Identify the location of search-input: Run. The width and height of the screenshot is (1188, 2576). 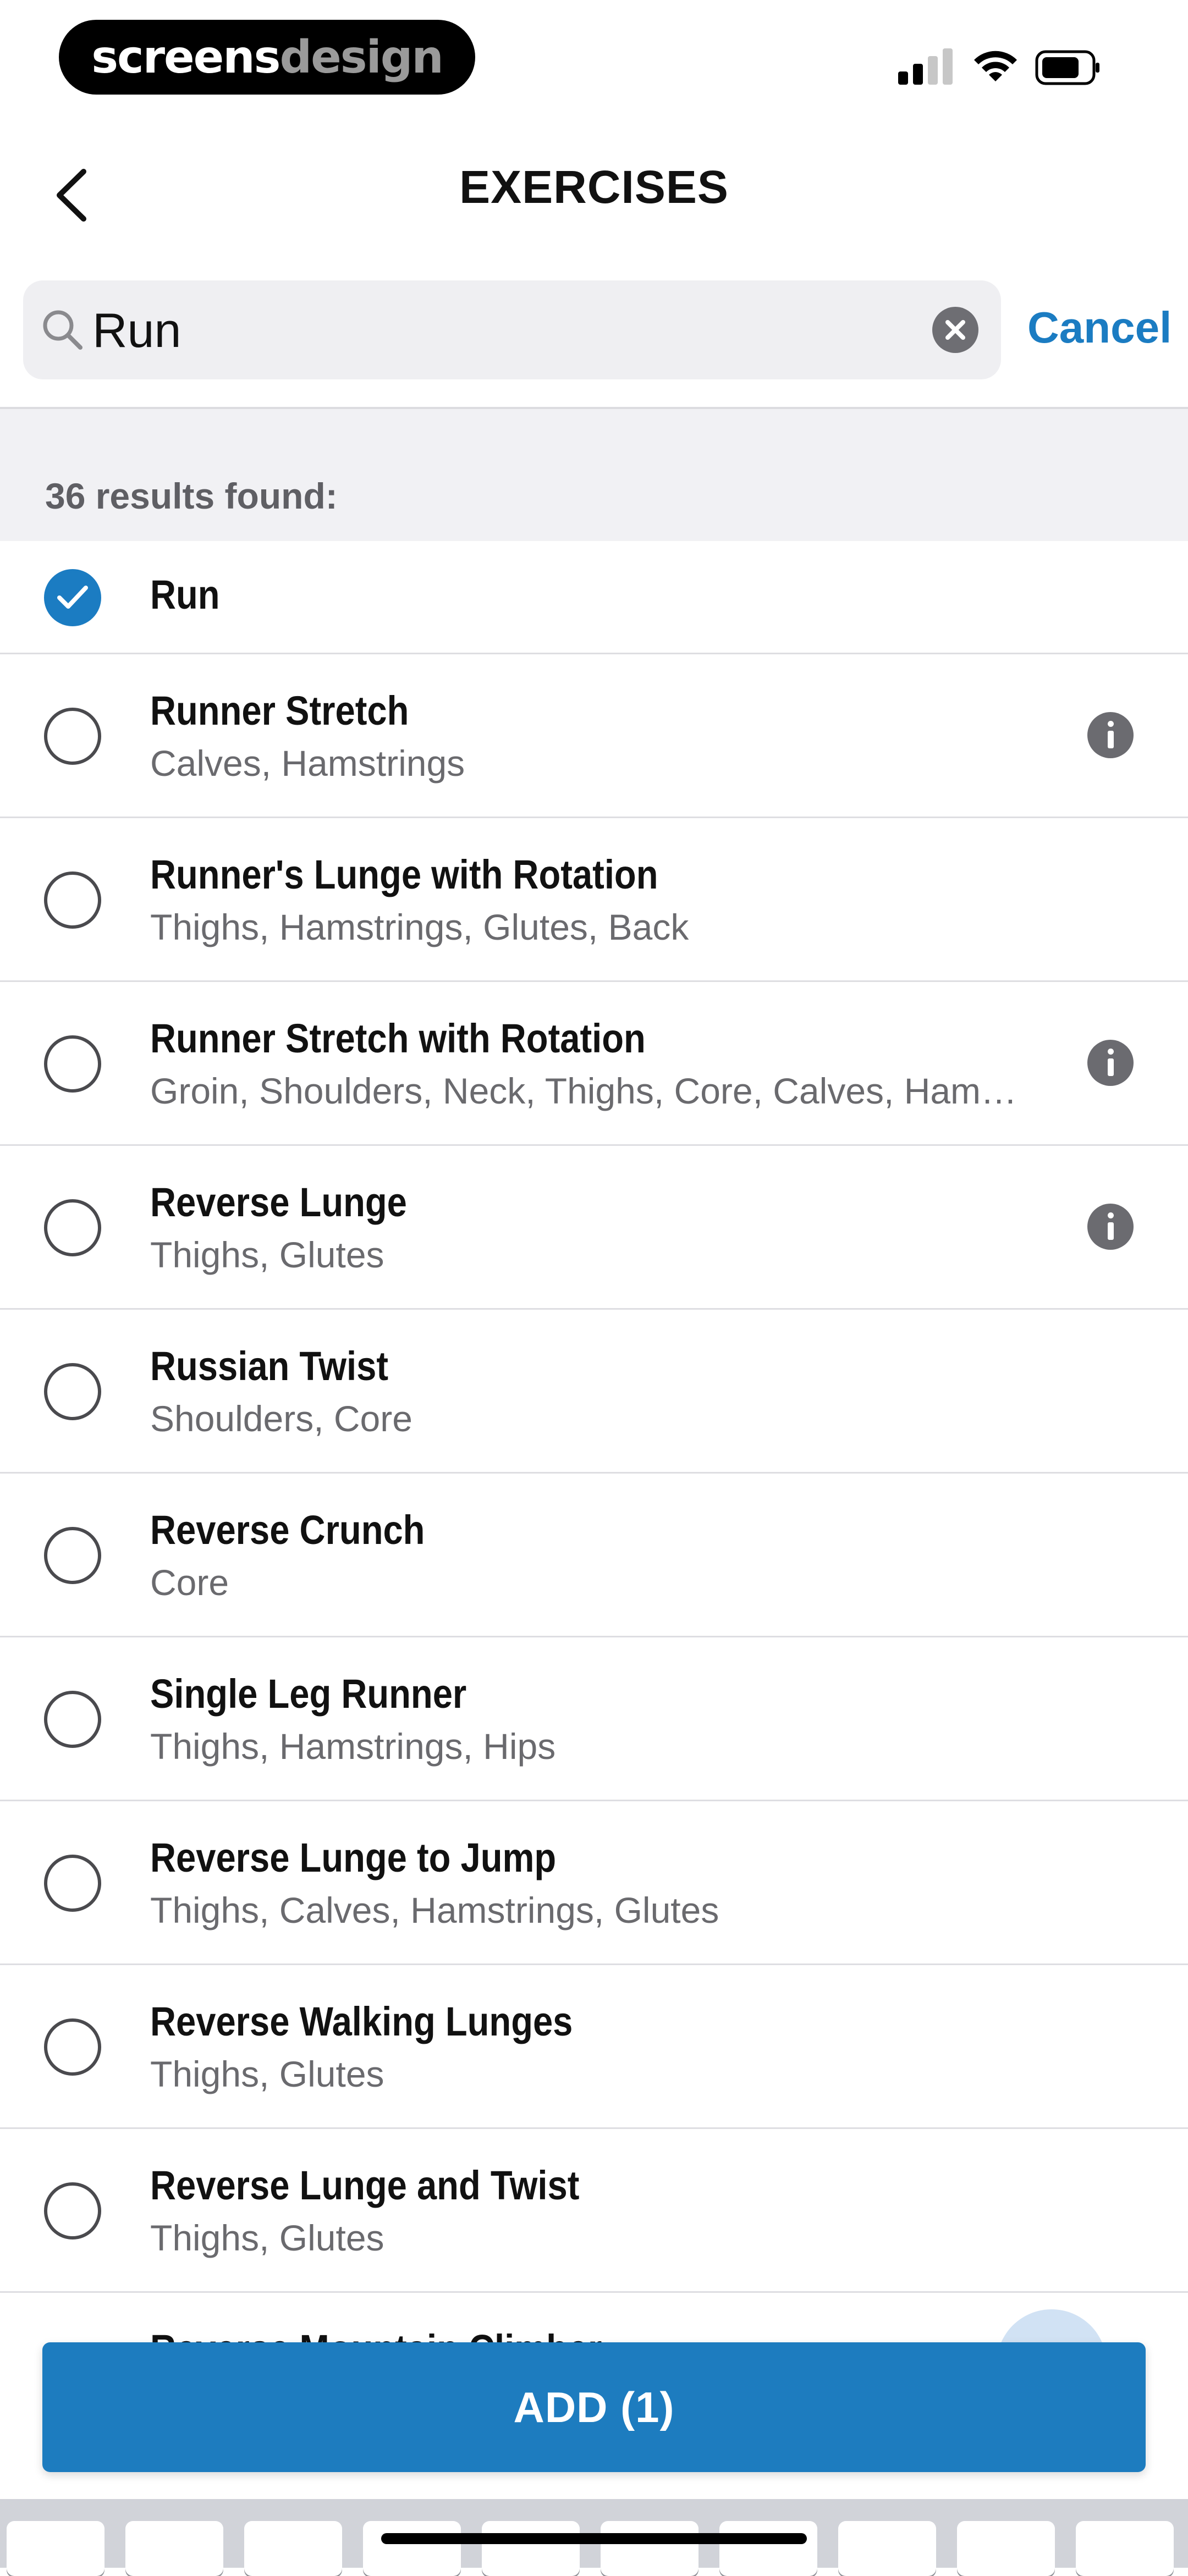
(136, 330).